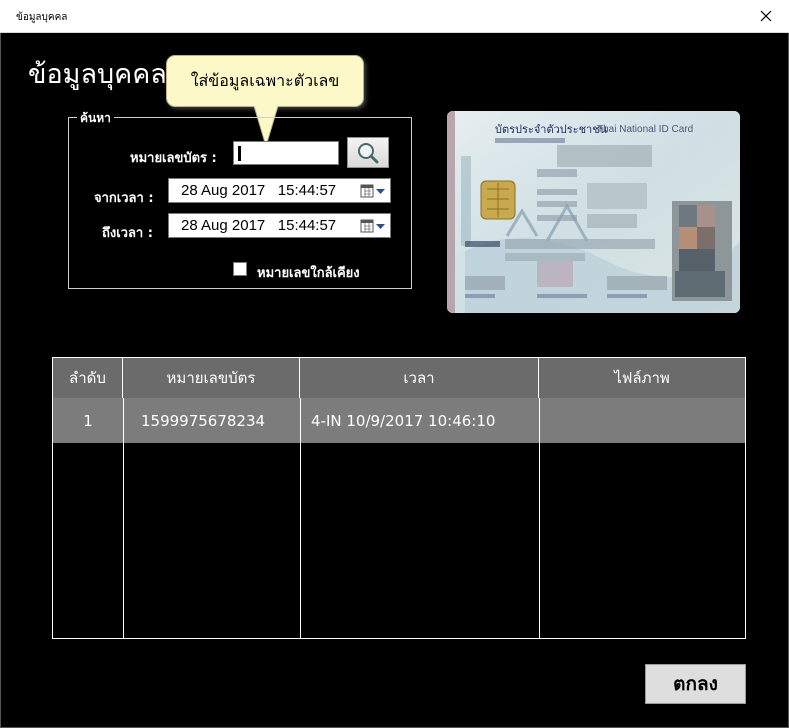 The width and height of the screenshot is (789, 728). I want to click on id-card-title-en: Thai National ID Card, so click(645, 129).